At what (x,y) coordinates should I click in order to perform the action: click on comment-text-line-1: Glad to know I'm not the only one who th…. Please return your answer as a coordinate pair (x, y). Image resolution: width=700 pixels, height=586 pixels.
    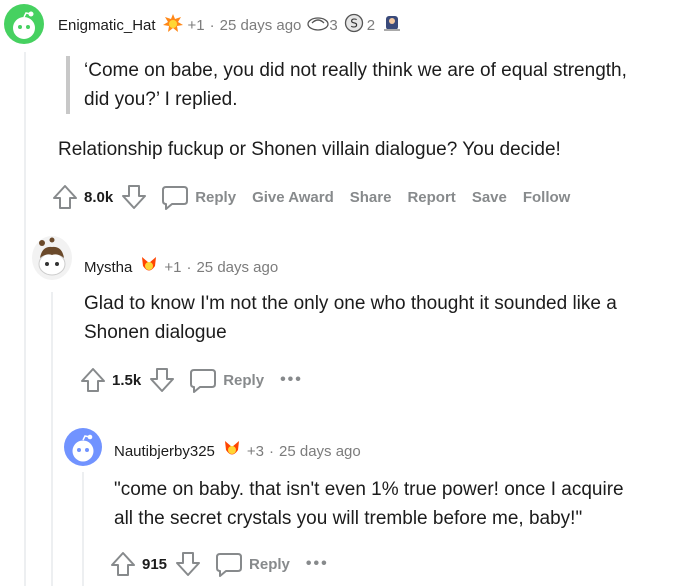
    Looking at the image, I should click on (350, 303).